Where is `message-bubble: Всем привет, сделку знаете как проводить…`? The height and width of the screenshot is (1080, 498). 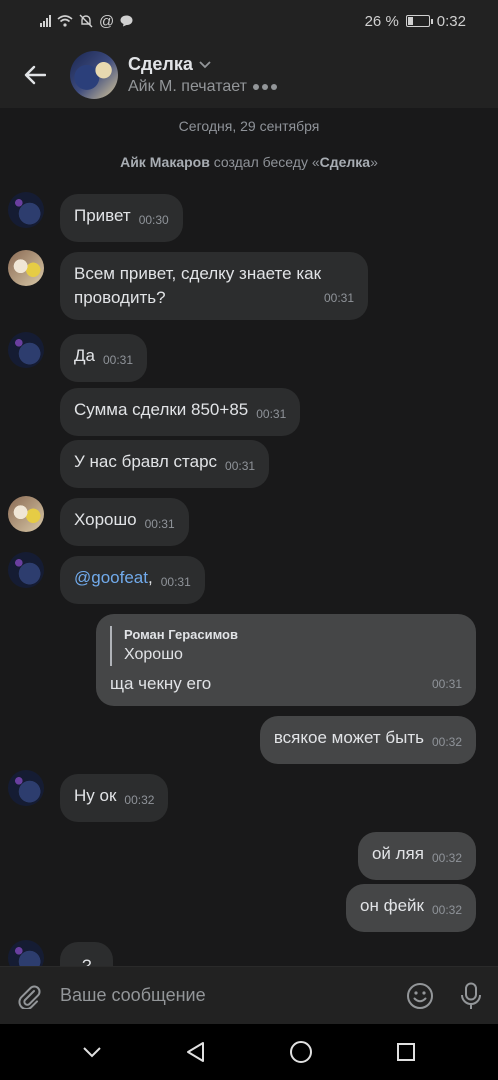 message-bubble: Всем привет, сделку знаете как проводить… is located at coordinates (214, 286).